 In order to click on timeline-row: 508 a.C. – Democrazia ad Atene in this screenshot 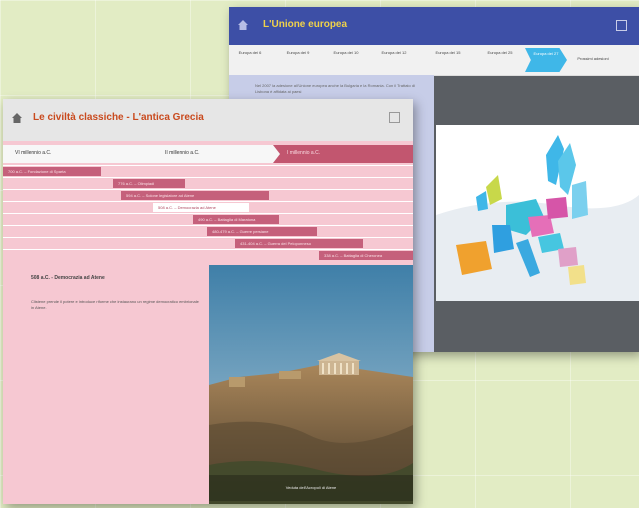, I will do `click(208, 207)`.